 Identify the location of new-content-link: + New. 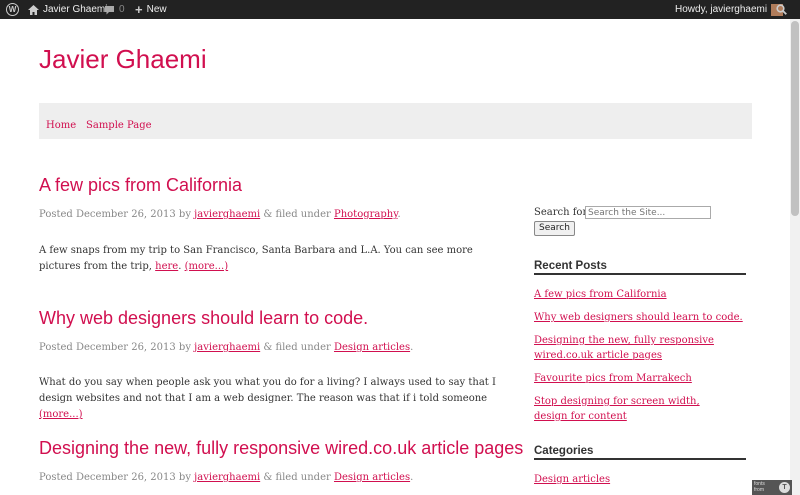
(151, 9).